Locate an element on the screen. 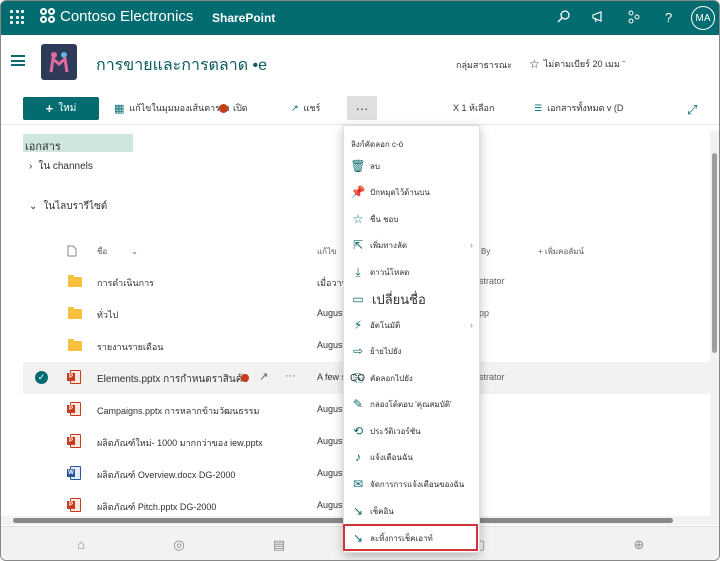  more-button: ··· is located at coordinates (362, 108).